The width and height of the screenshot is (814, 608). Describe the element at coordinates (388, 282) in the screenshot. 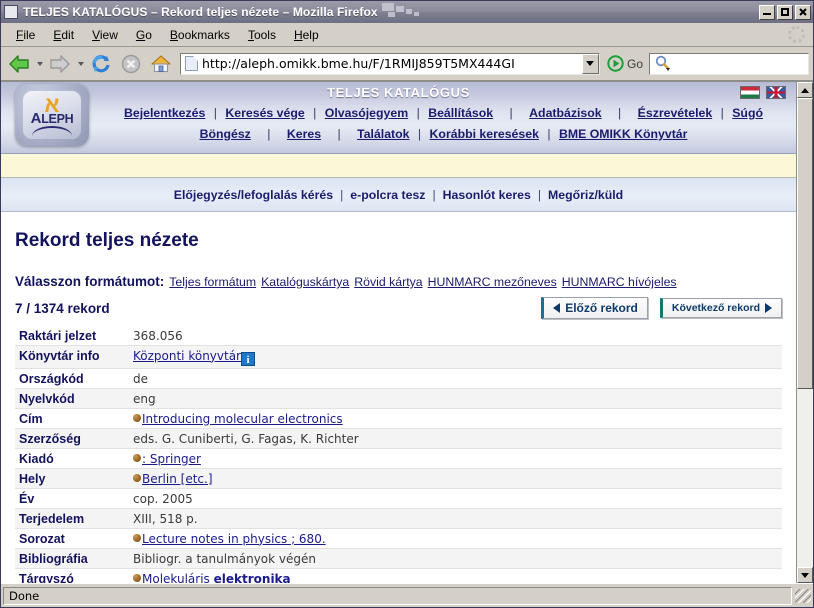

I see `format-option-rovid-kartya: Rövid kártya` at that location.